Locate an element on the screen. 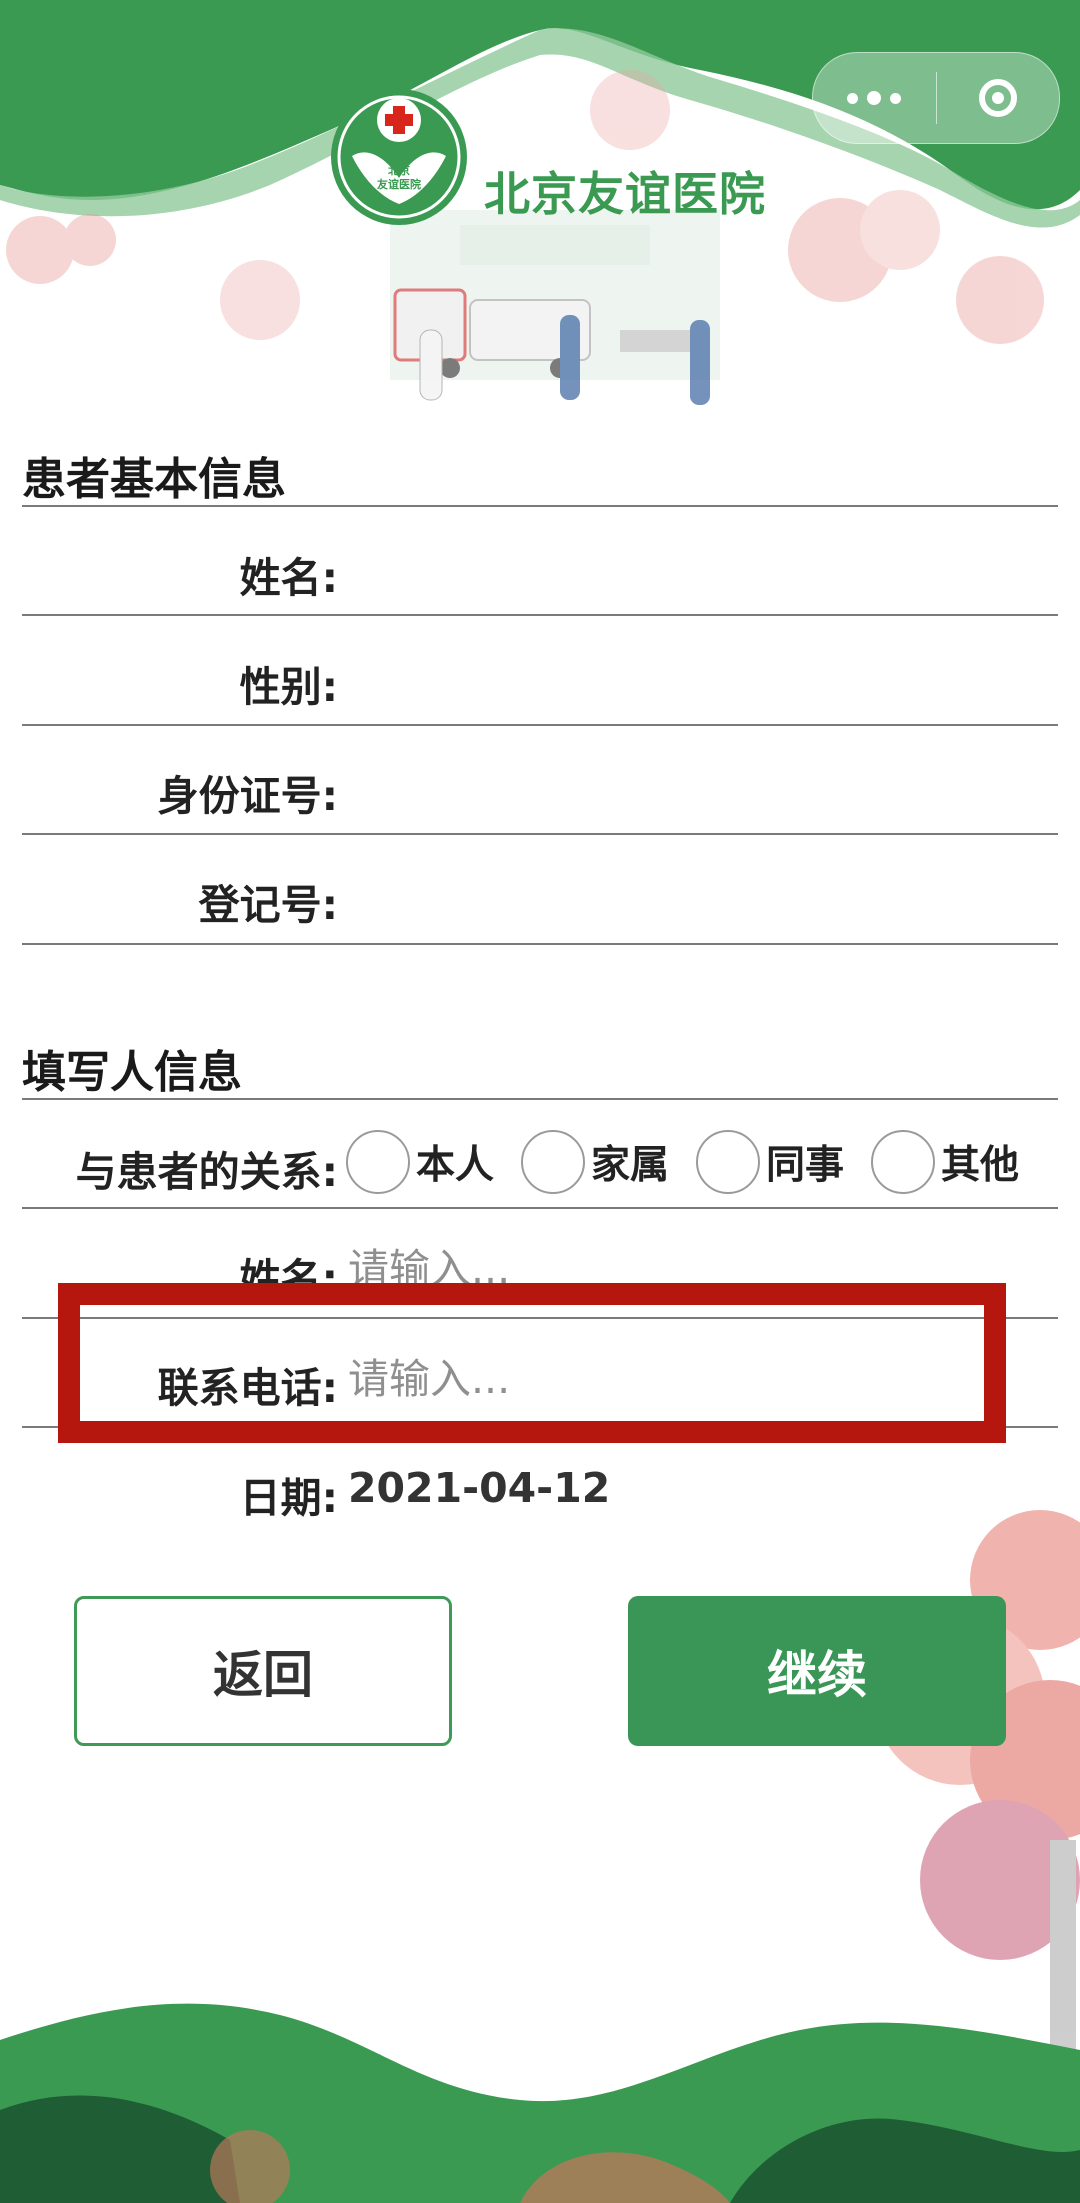  relation-option-other: 其他 is located at coordinates (945, 1162).